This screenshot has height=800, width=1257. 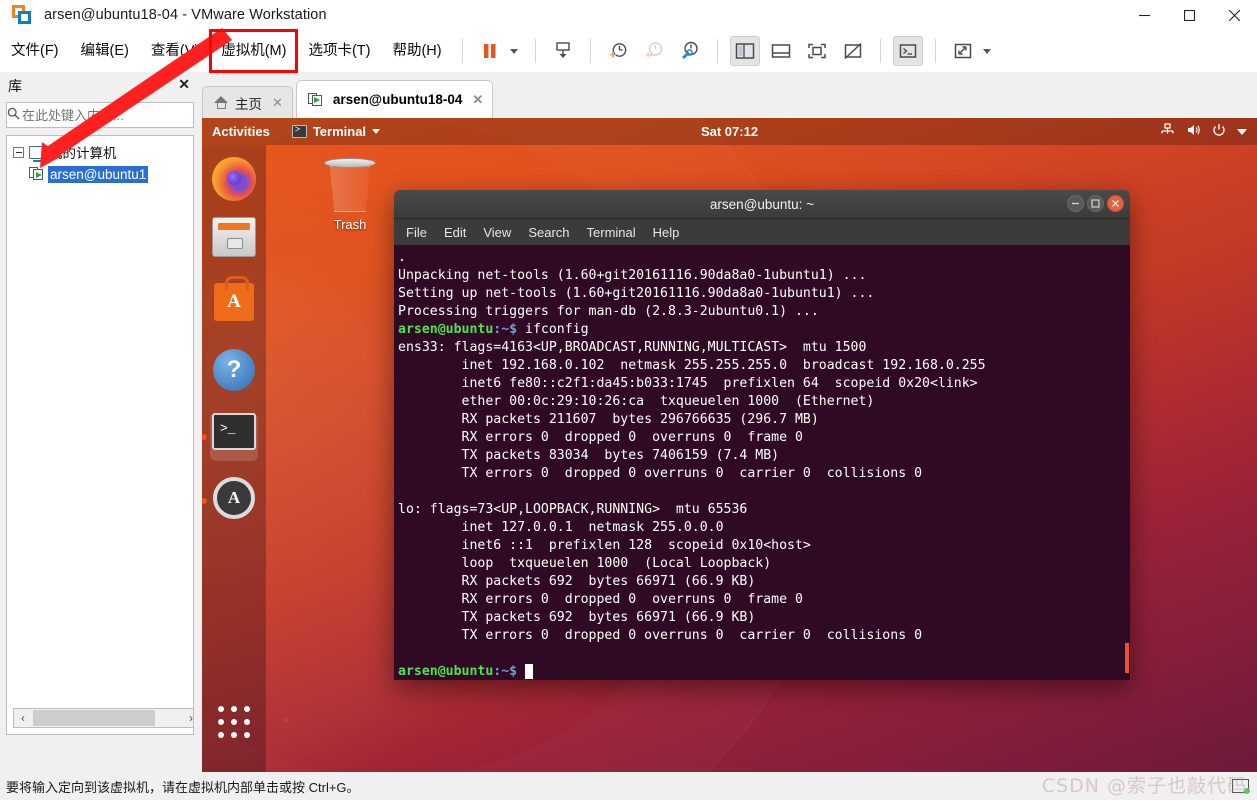 I want to click on running-indicator-dot, so click(x=204, y=437).